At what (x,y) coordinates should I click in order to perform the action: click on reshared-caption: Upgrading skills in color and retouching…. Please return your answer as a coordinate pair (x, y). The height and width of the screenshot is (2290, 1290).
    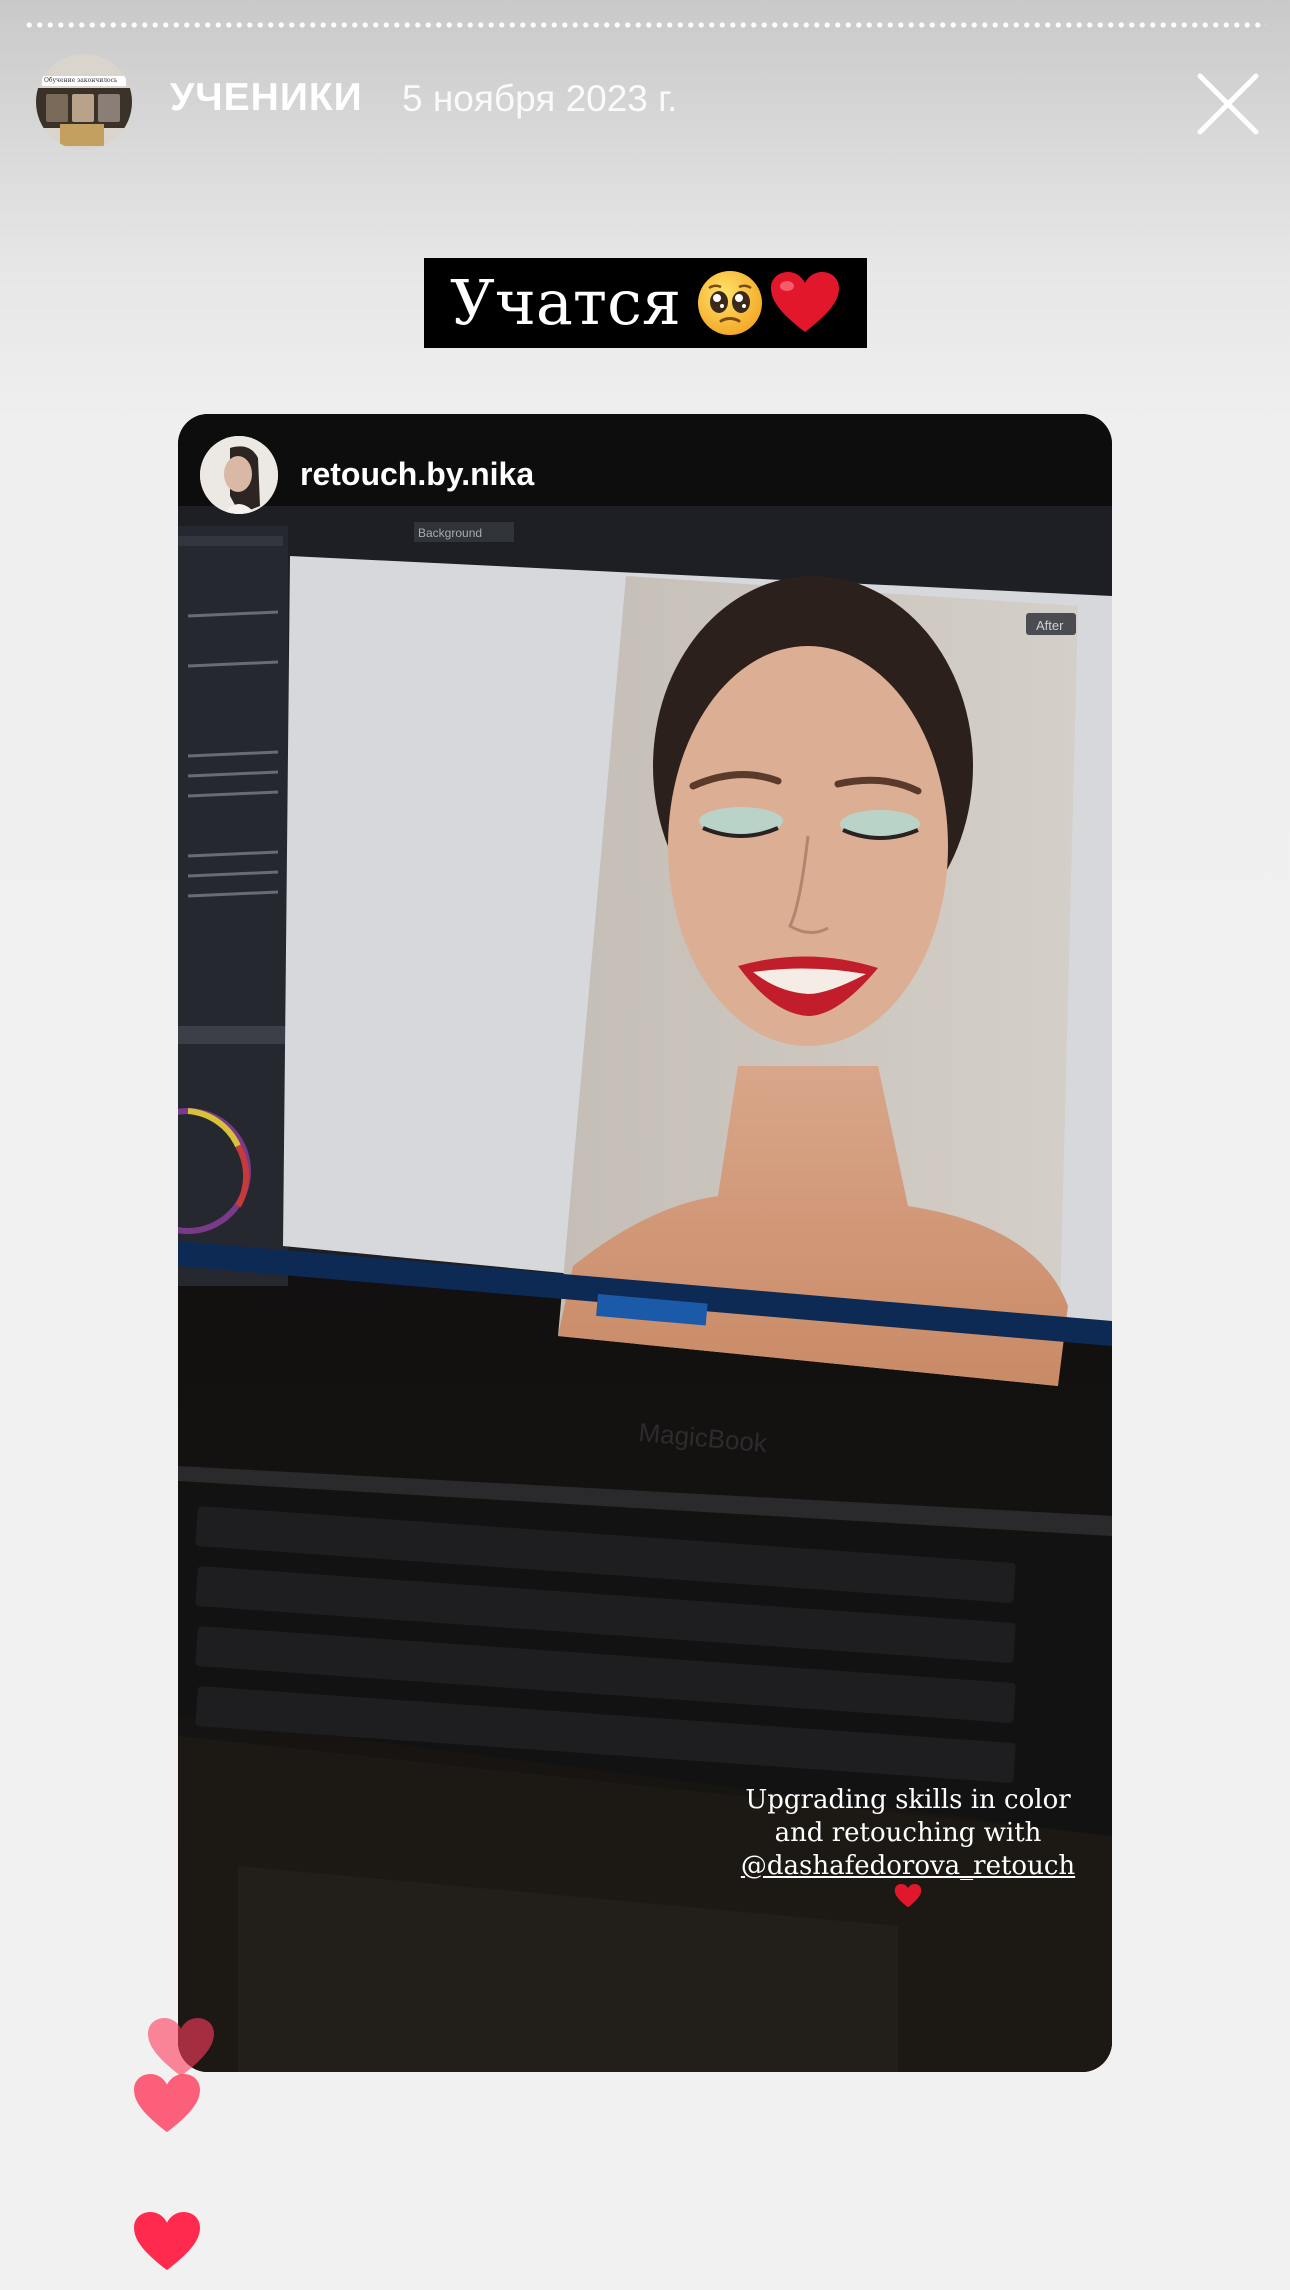
    Looking at the image, I should click on (908, 1851).